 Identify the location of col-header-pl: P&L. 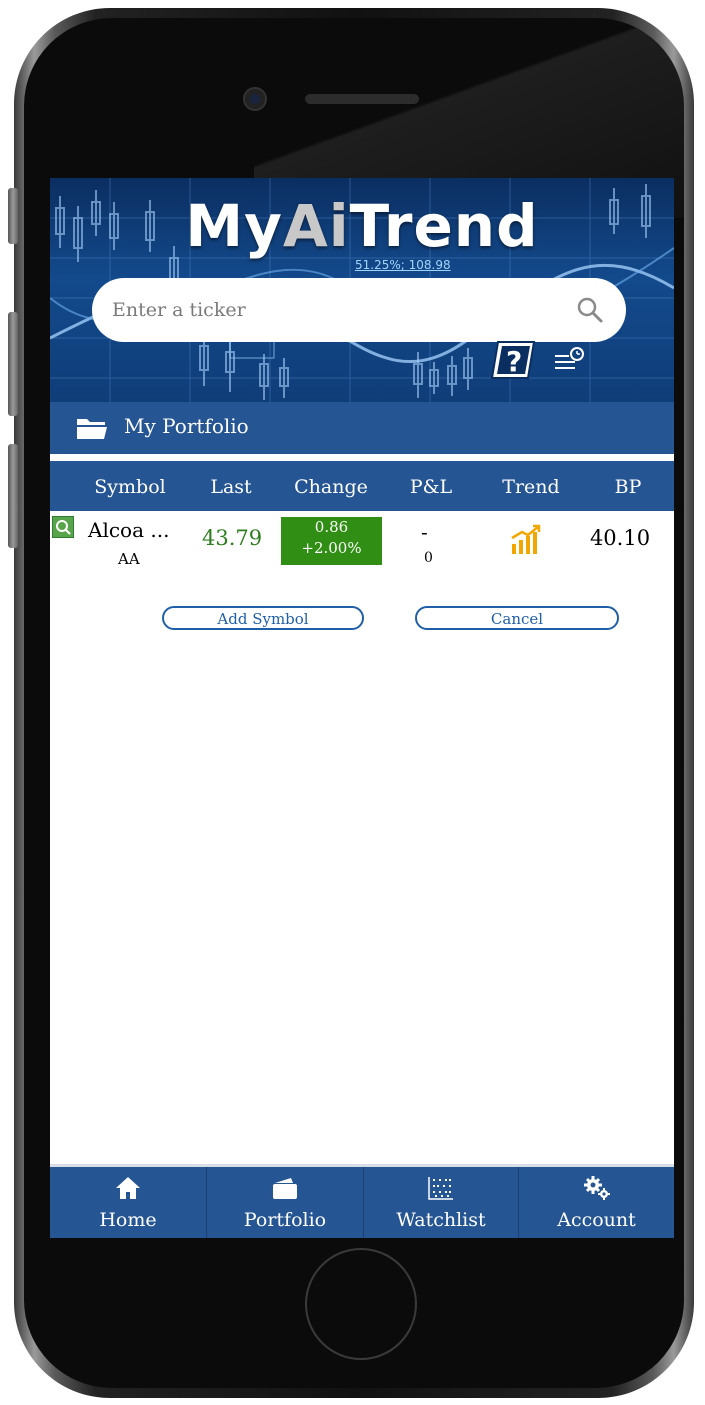
(431, 487).